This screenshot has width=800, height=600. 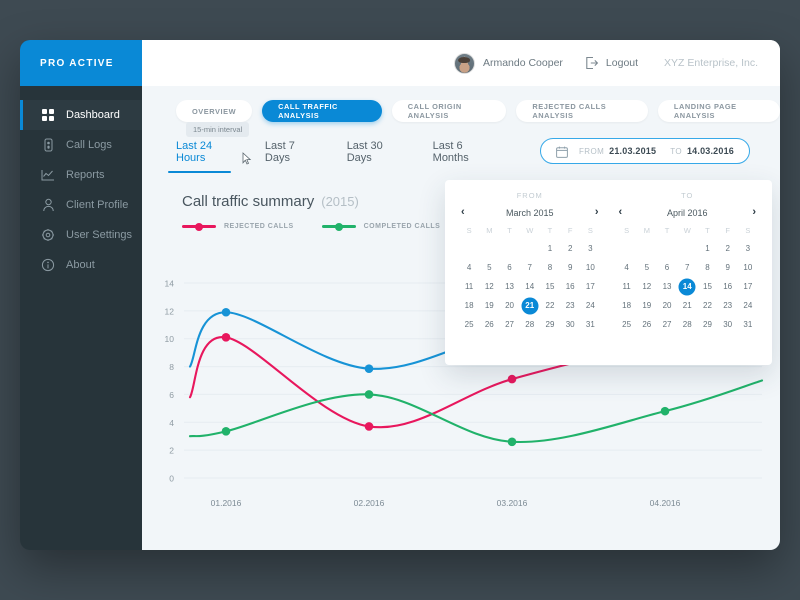 I want to click on sidebar-item-user-settings: User Settings, so click(x=81, y=235).